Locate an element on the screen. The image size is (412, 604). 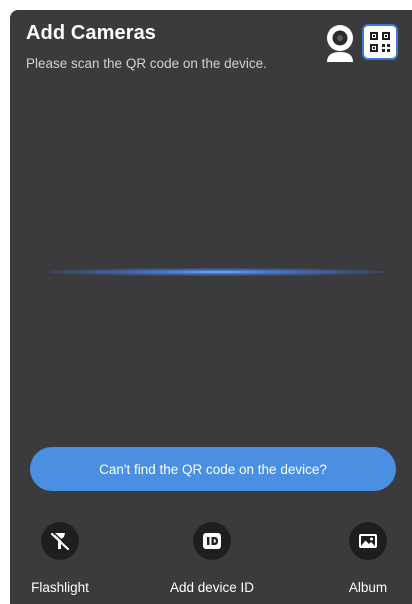
cant-find-qr-button: Can't find the QR code on the device? is located at coordinates (213, 469).